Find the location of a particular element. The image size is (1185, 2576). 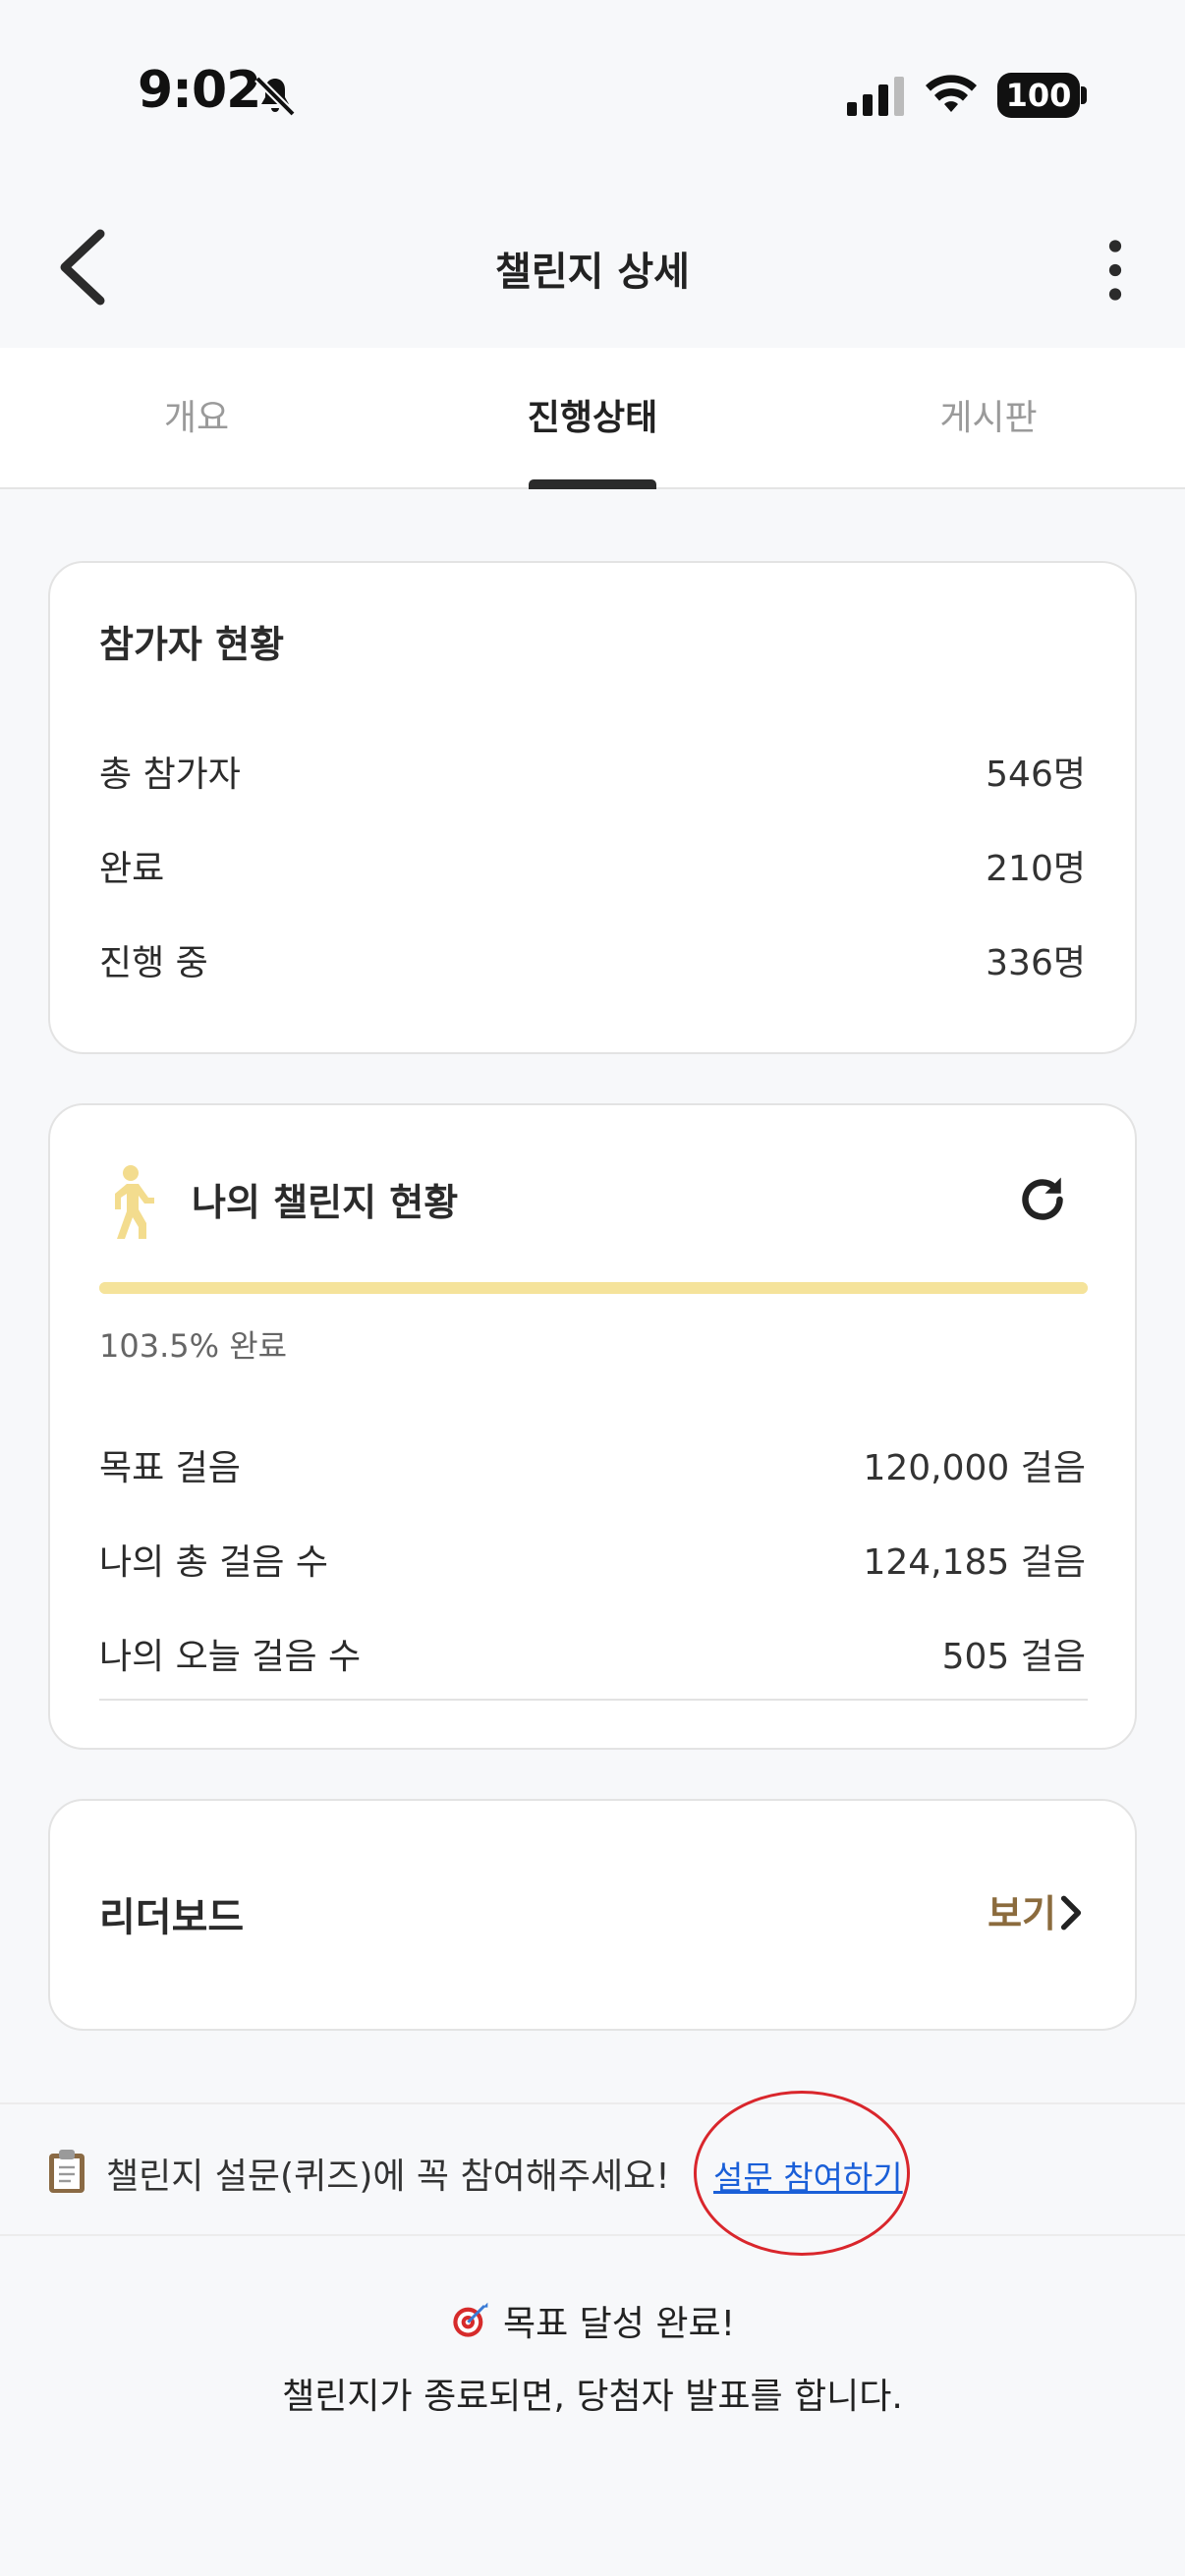

tab-bar: 개요 진행상태 게시판 is located at coordinates (592, 418).